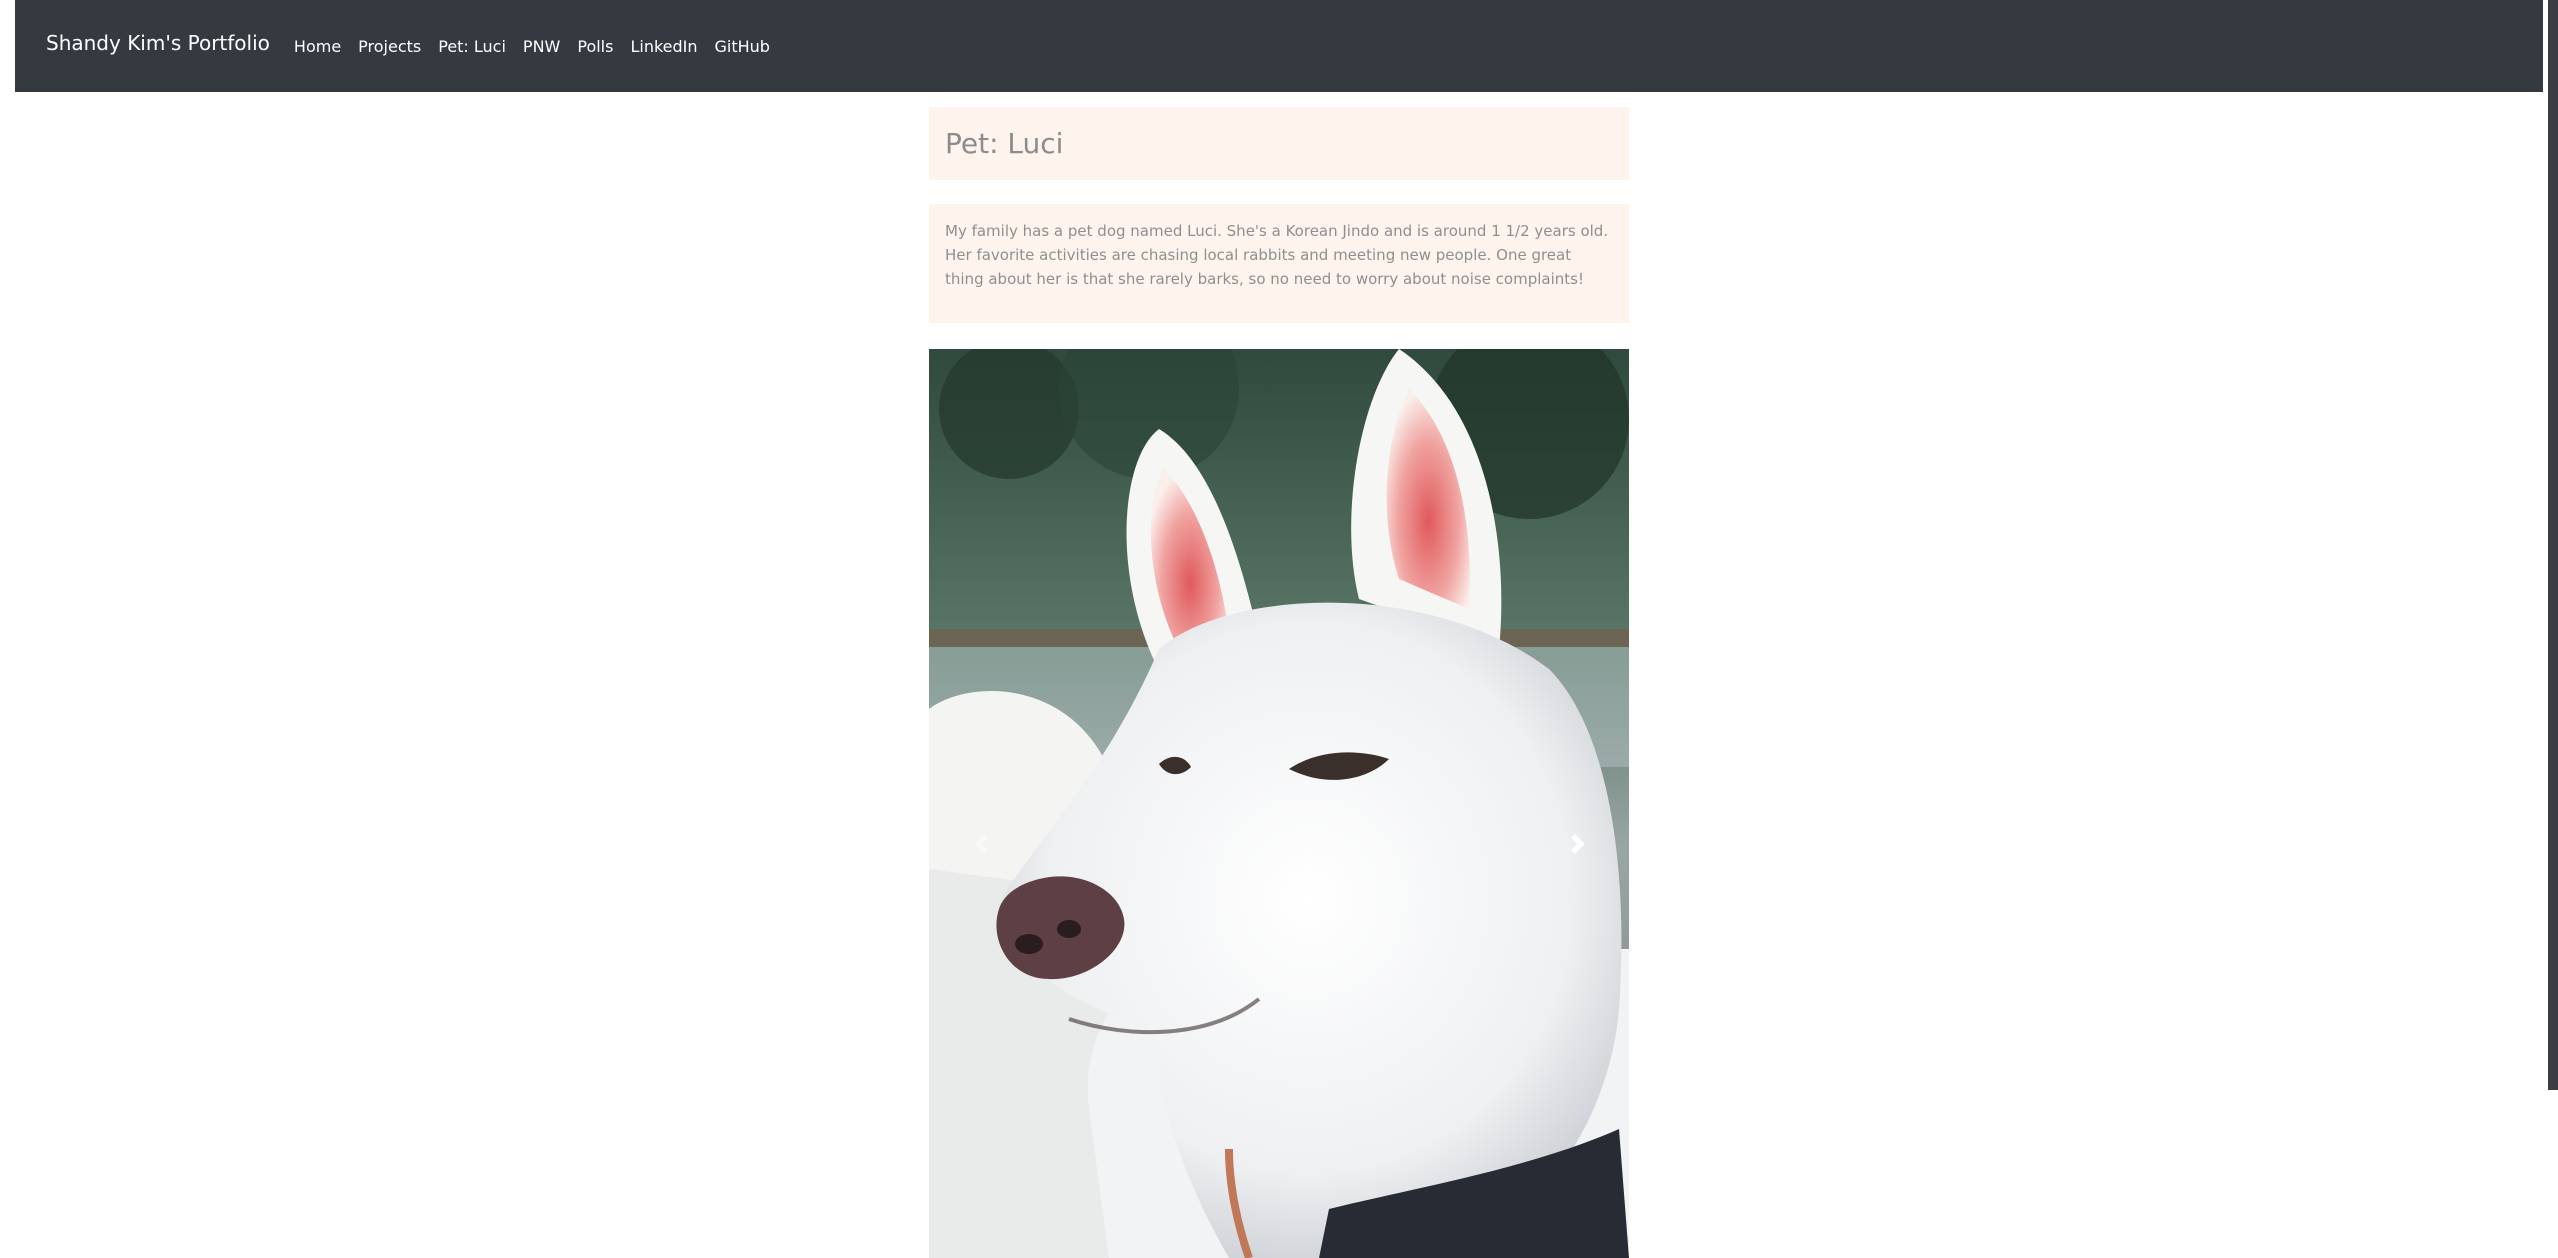  I want to click on carousel-next-control, so click(1578, 844).